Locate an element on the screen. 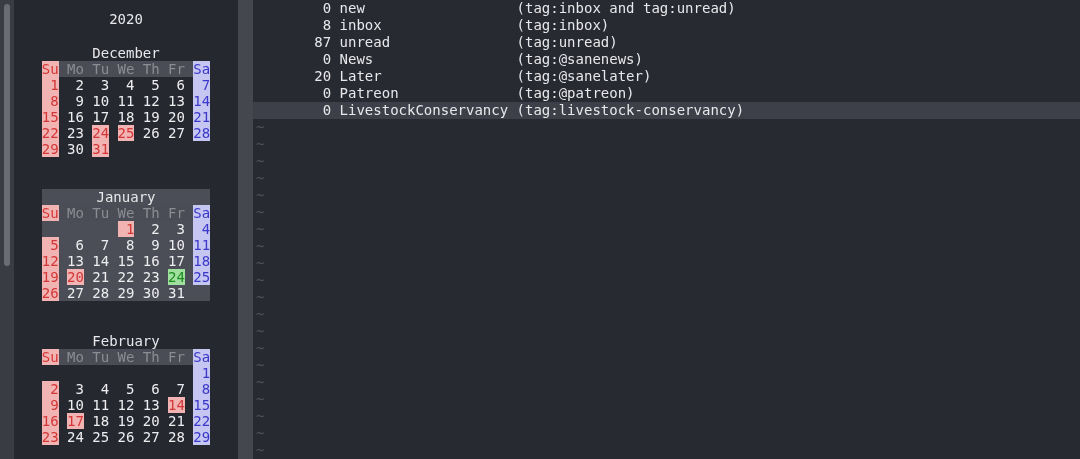 This screenshot has width=1080, height=459. search-query: (tag:inbox and tag:unread) is located at coordinates (626, 8).